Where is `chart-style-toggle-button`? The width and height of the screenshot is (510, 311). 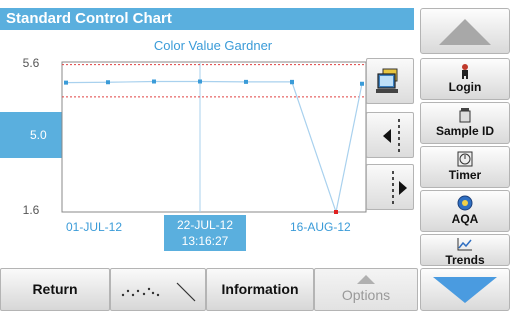
chart-style-toggle-button is located at coordinates (158, 289).